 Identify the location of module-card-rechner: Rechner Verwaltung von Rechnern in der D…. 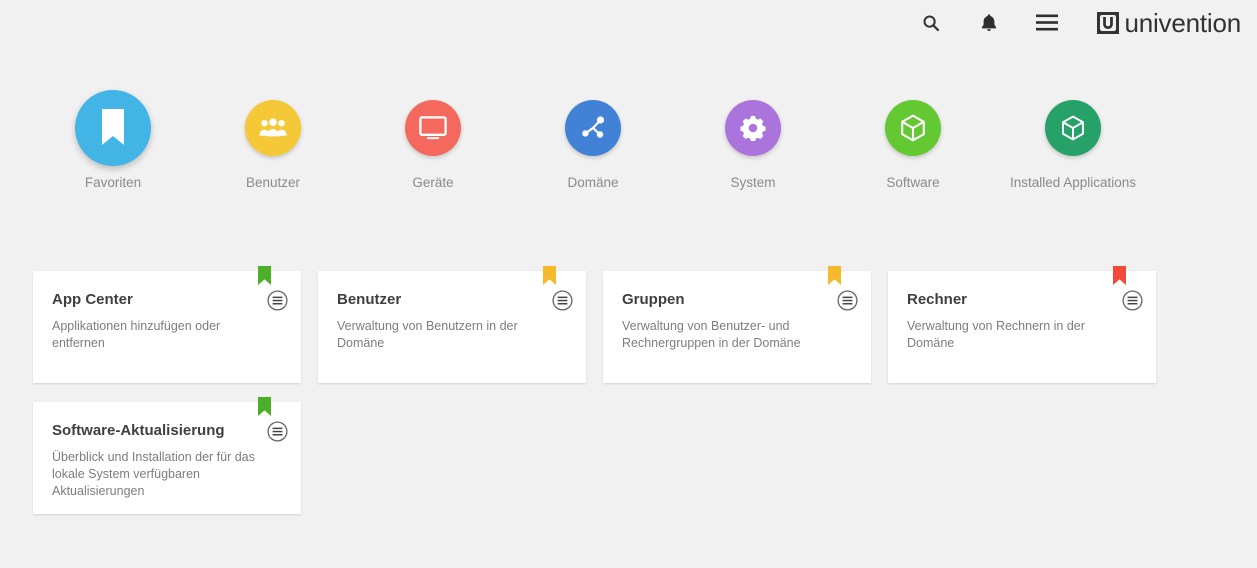
(1022, 324).